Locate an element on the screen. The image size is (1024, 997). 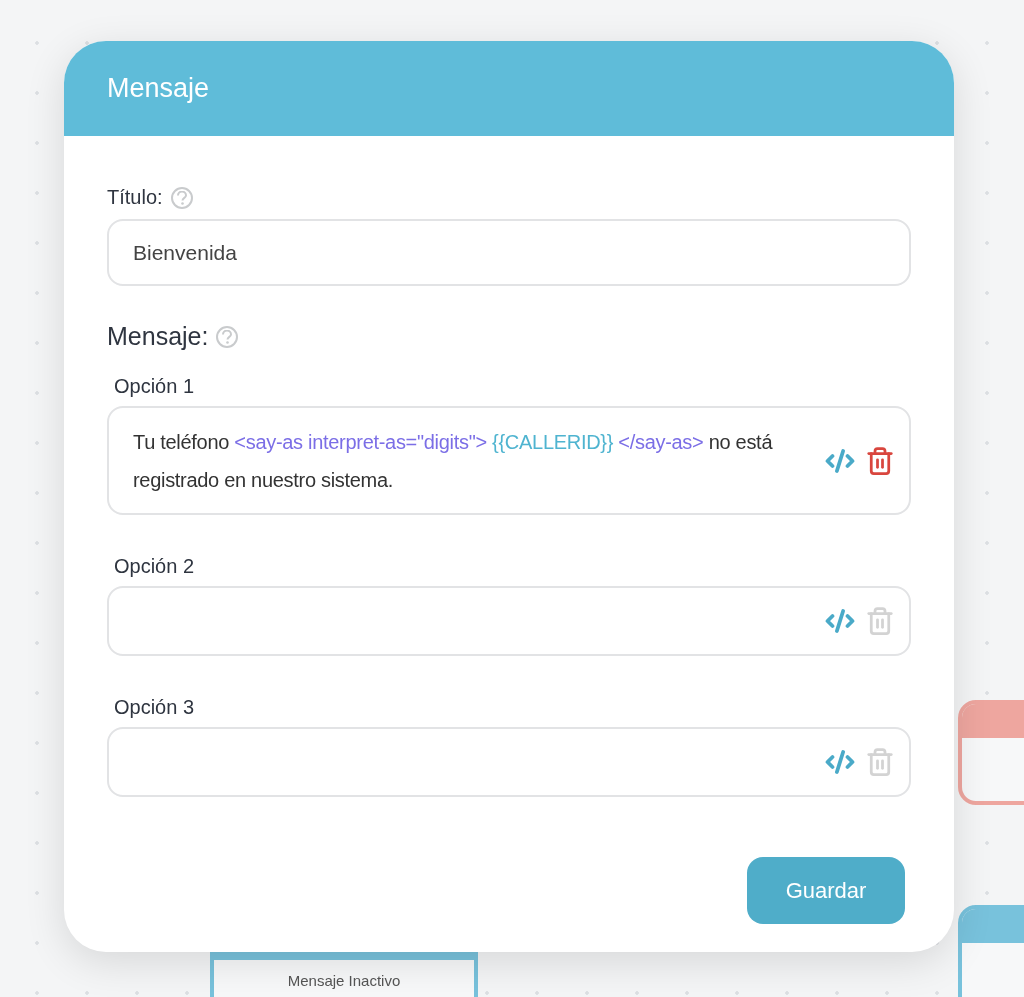
title-input: Bienvenida is located at coordinates (509, 252).